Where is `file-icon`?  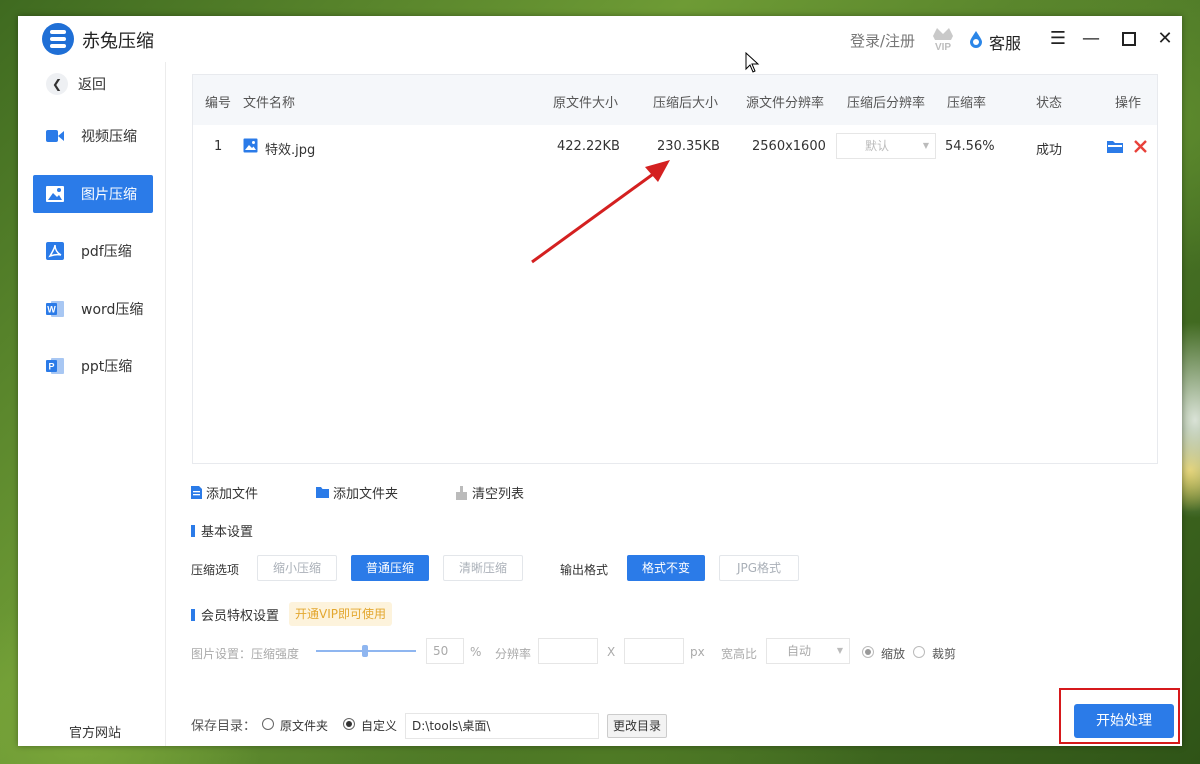
file-icon is located at coordinates (196, 492).